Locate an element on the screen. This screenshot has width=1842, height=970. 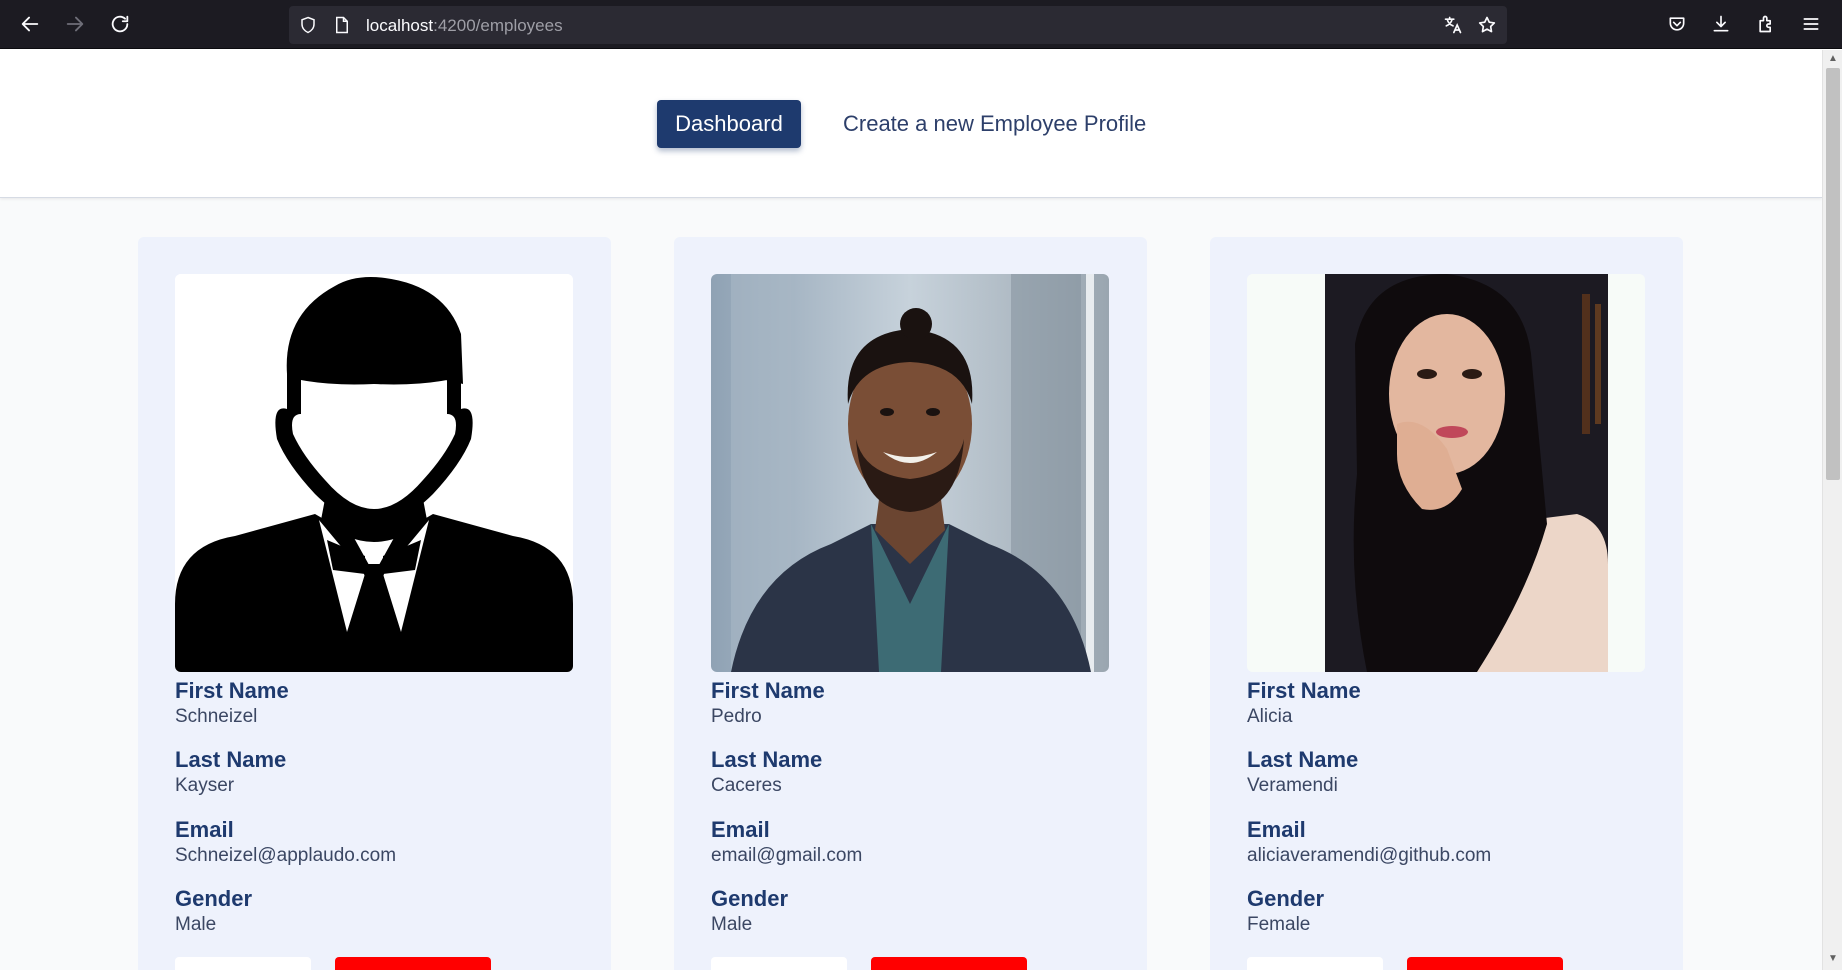
back-button is located at coordinates (30, 24).